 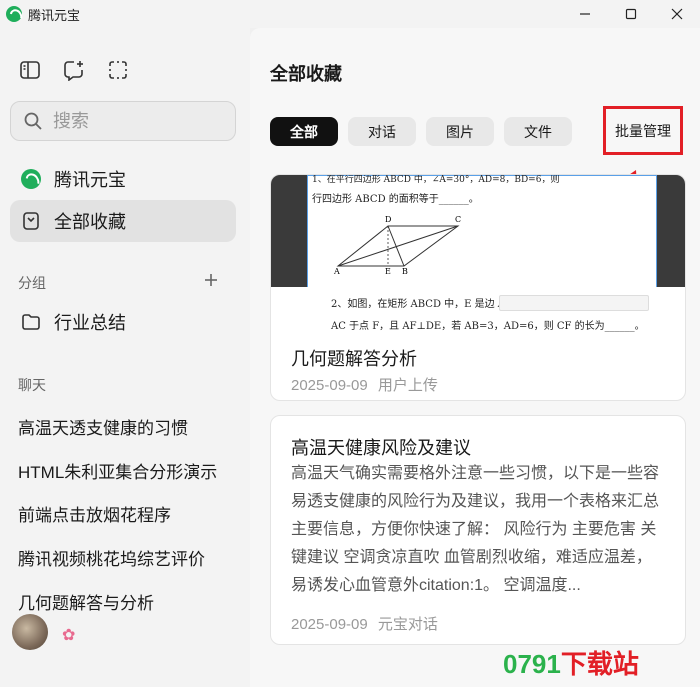 I want to click on search-box, so click(x=123, y=121).